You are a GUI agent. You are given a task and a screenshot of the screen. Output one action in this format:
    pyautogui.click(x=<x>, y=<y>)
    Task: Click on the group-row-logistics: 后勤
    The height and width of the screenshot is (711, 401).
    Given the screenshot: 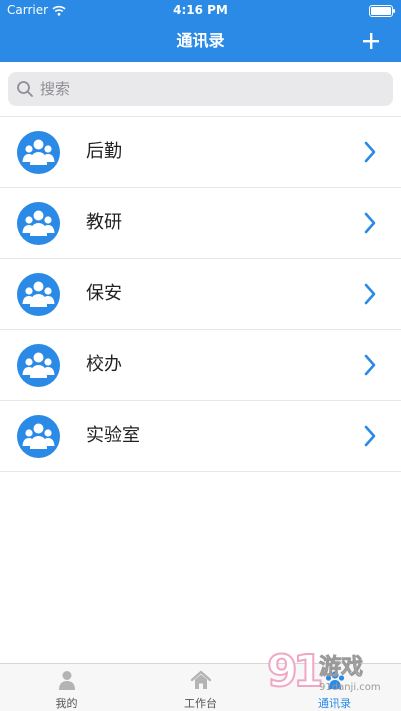 What is the action you would take?
    pyautogui.click(x=200, y=152)
    